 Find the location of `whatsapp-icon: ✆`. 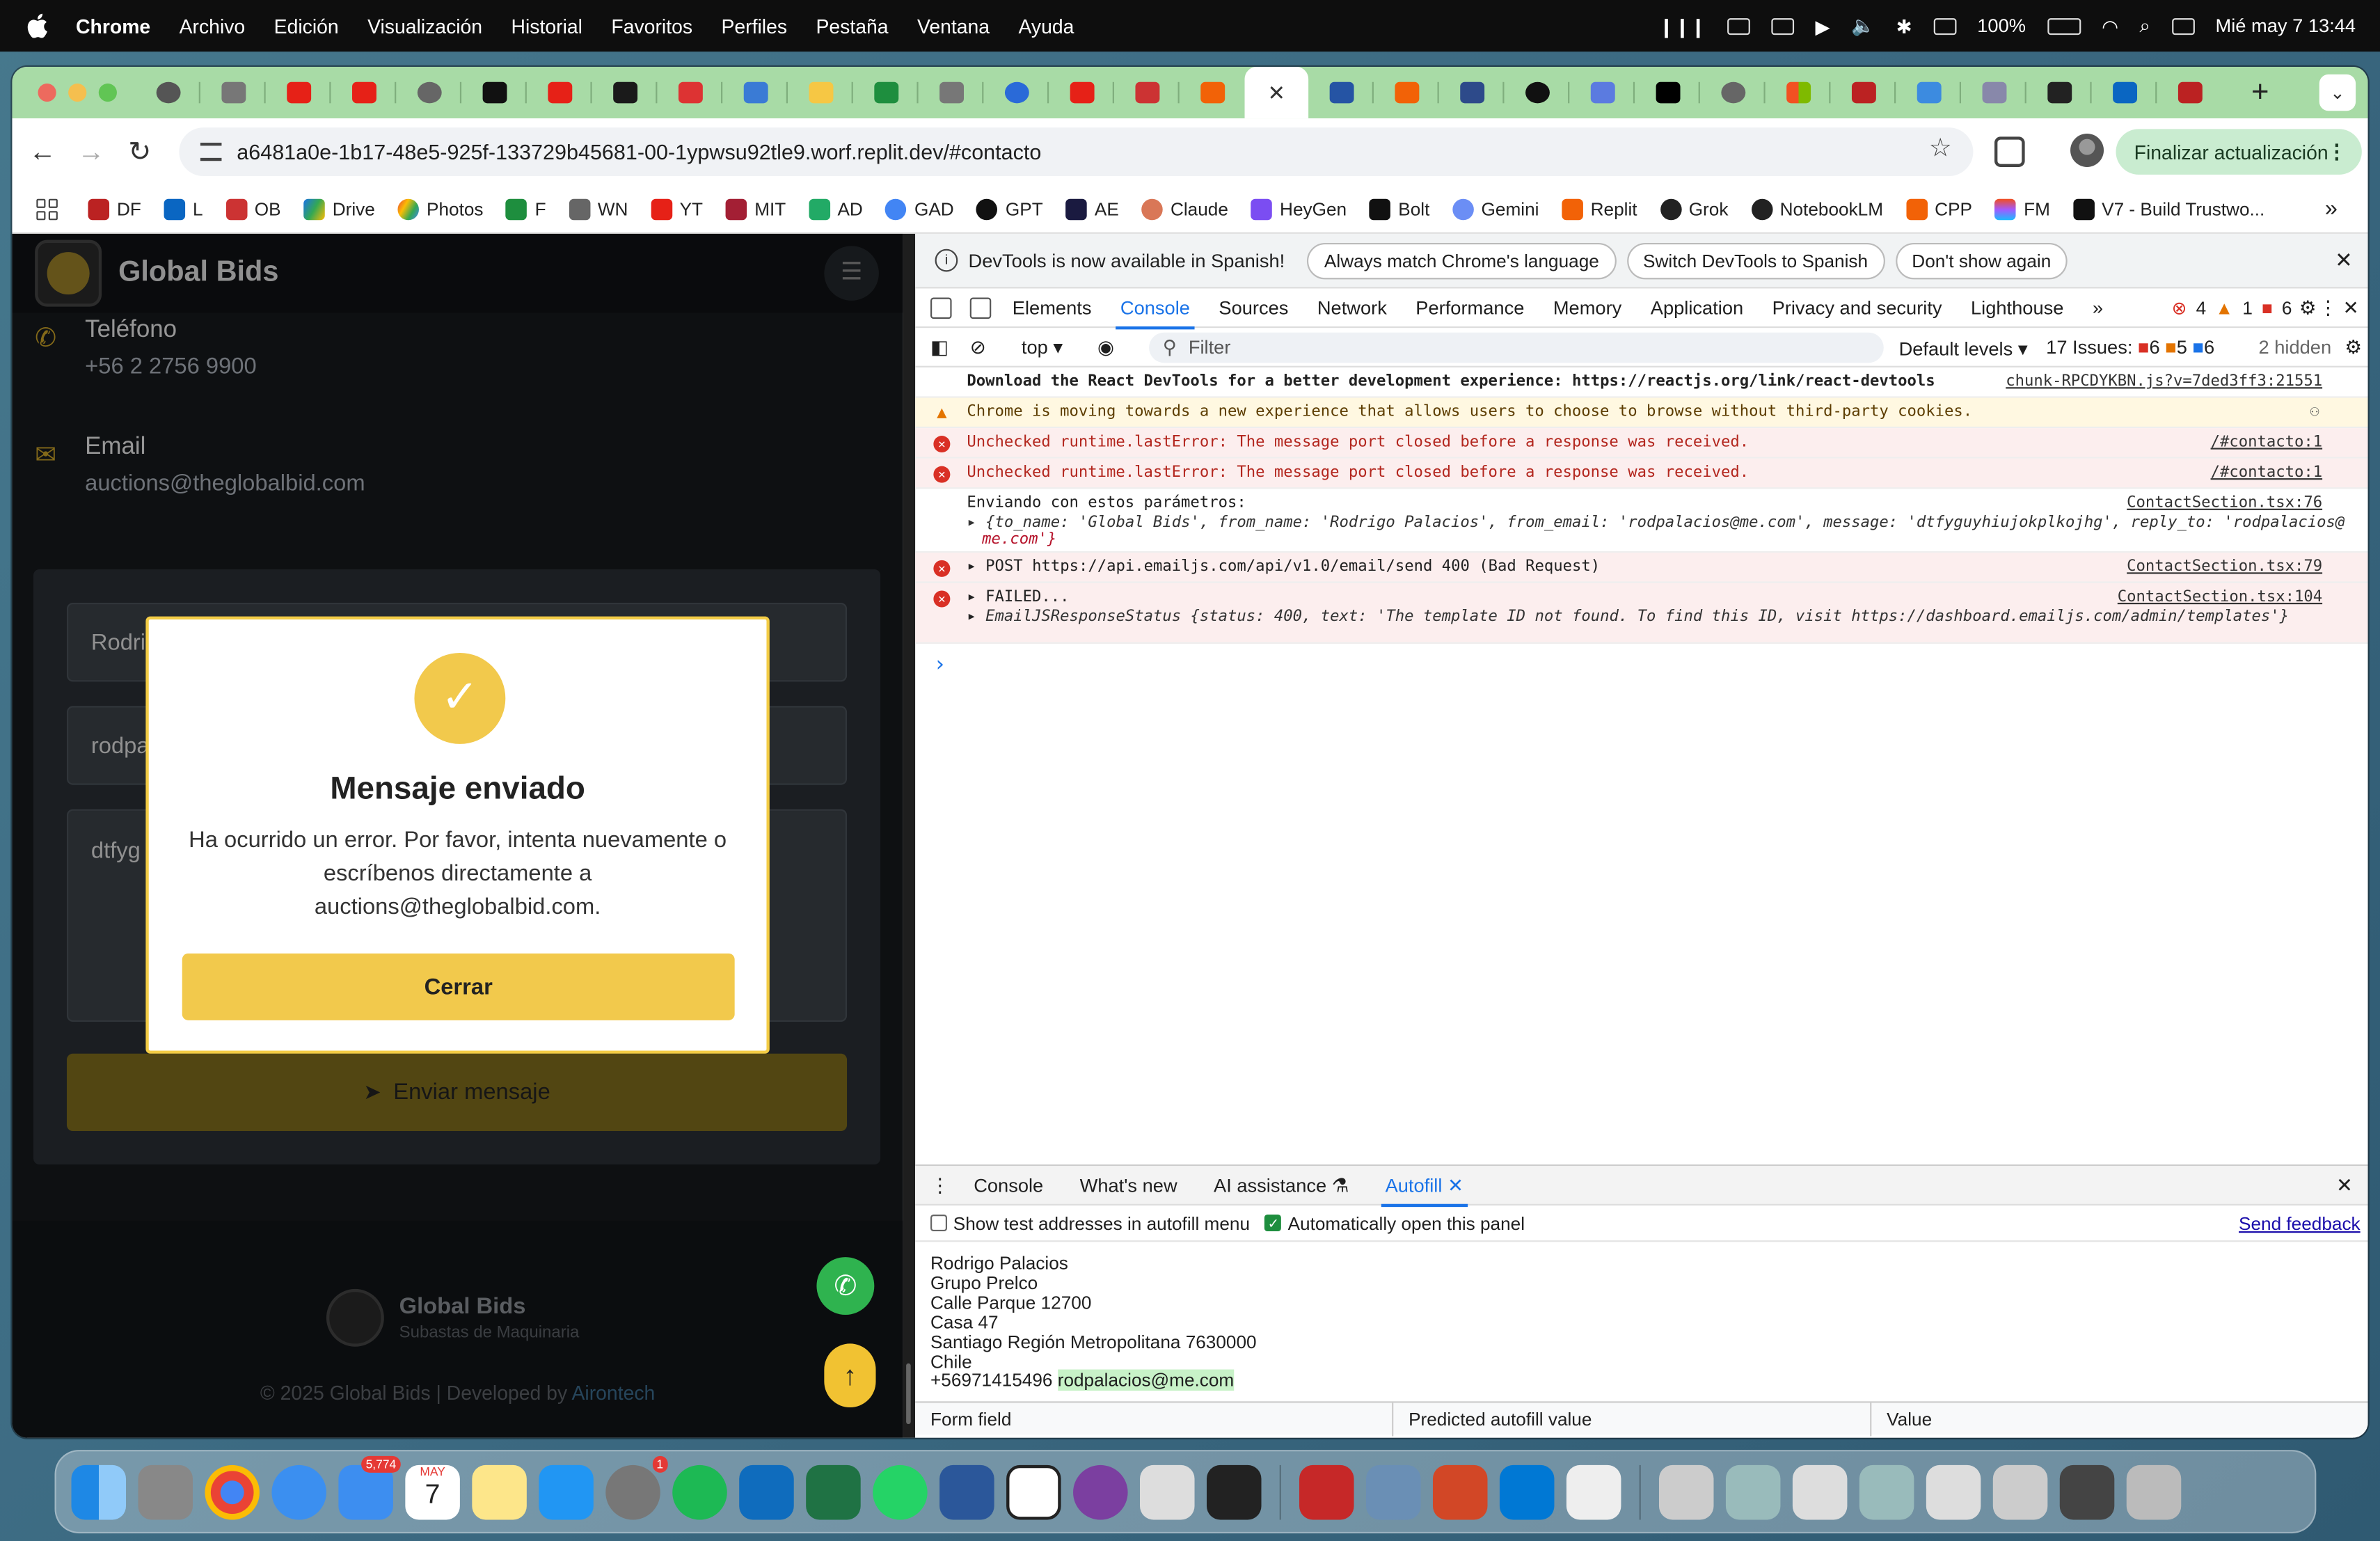

whatsapp-icon: ✆ is located at coordinates (845, 1286).